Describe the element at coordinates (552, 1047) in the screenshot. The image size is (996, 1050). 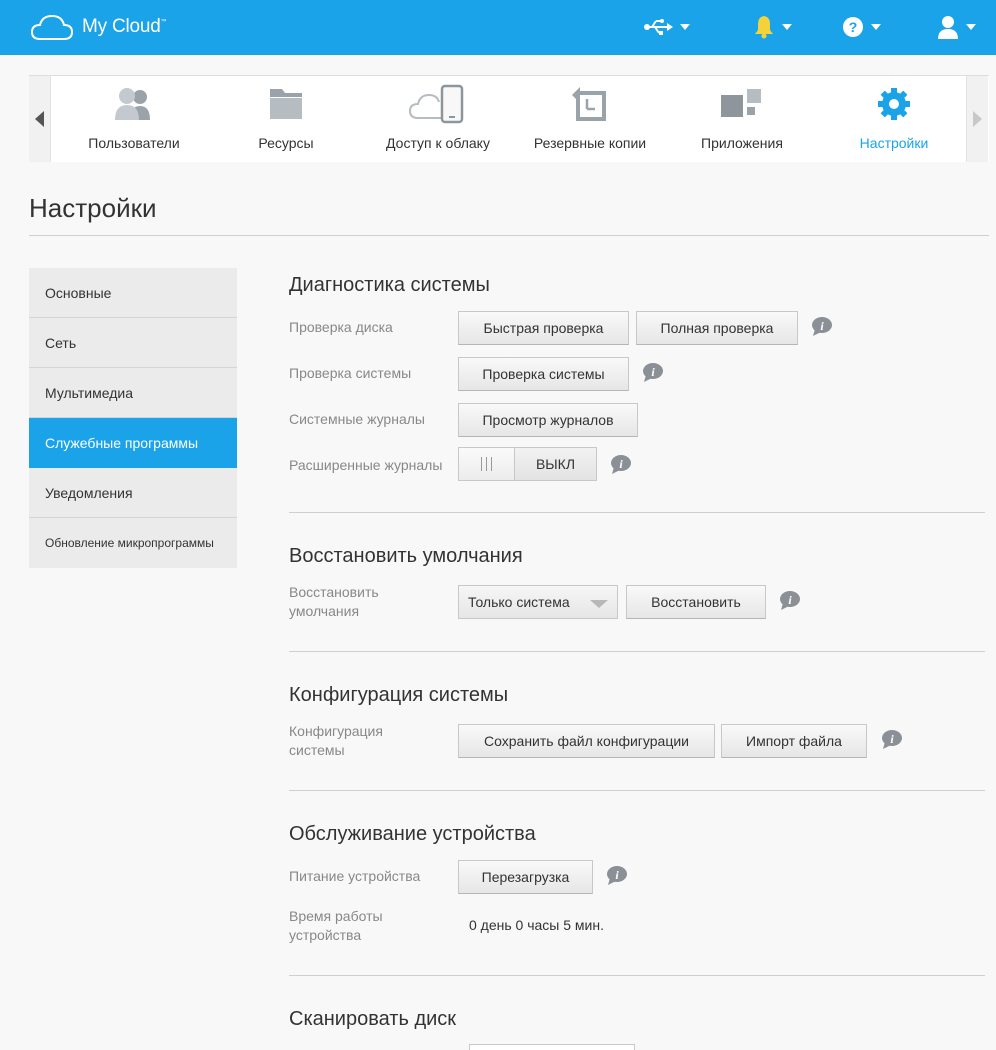
I see `scan-disk-control` at that location.